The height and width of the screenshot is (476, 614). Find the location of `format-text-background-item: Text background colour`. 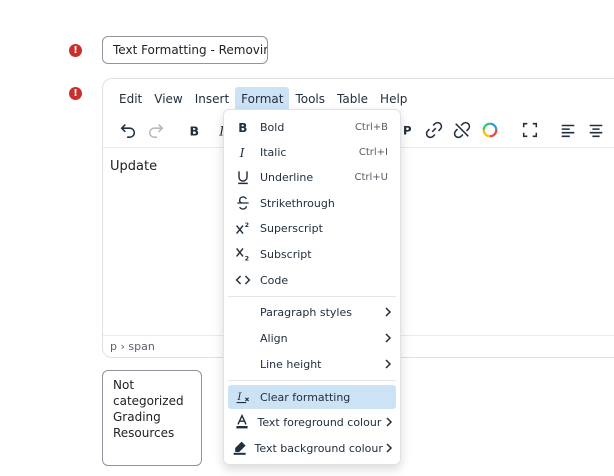

format-text-background-item: Text background colour is located at coordinates (312, 448).